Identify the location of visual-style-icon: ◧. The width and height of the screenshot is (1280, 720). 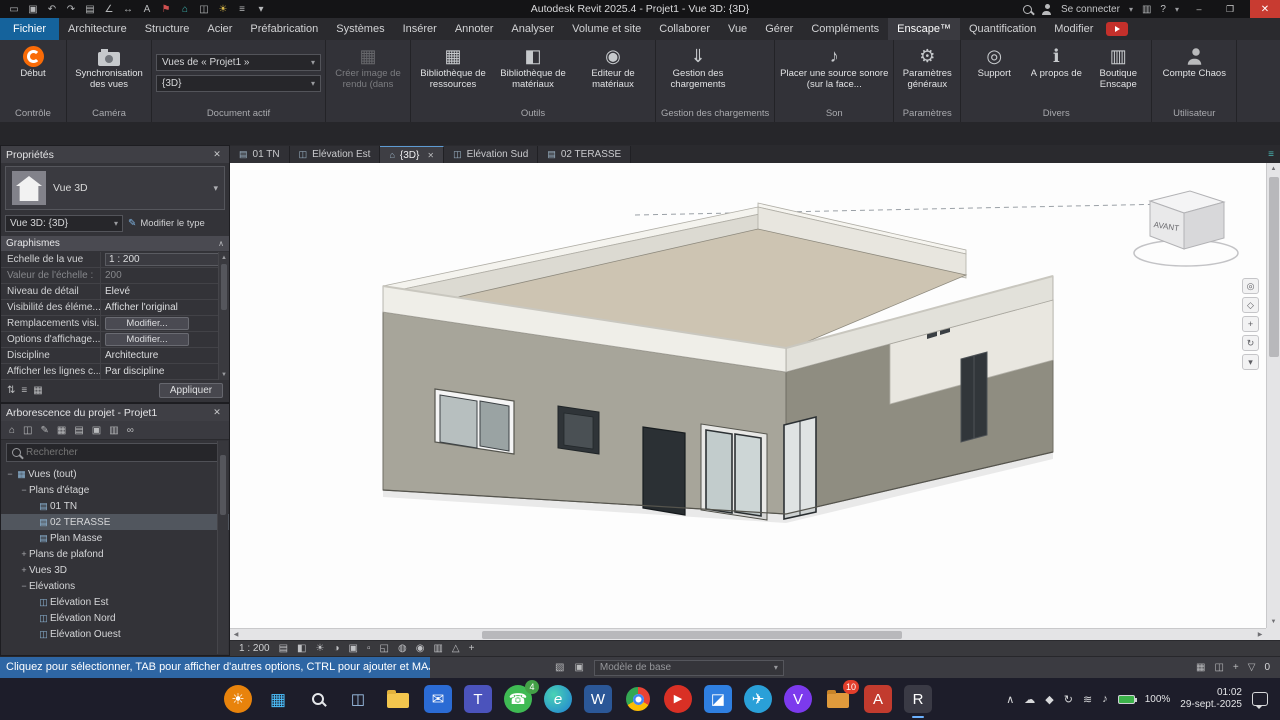
(301, 648).